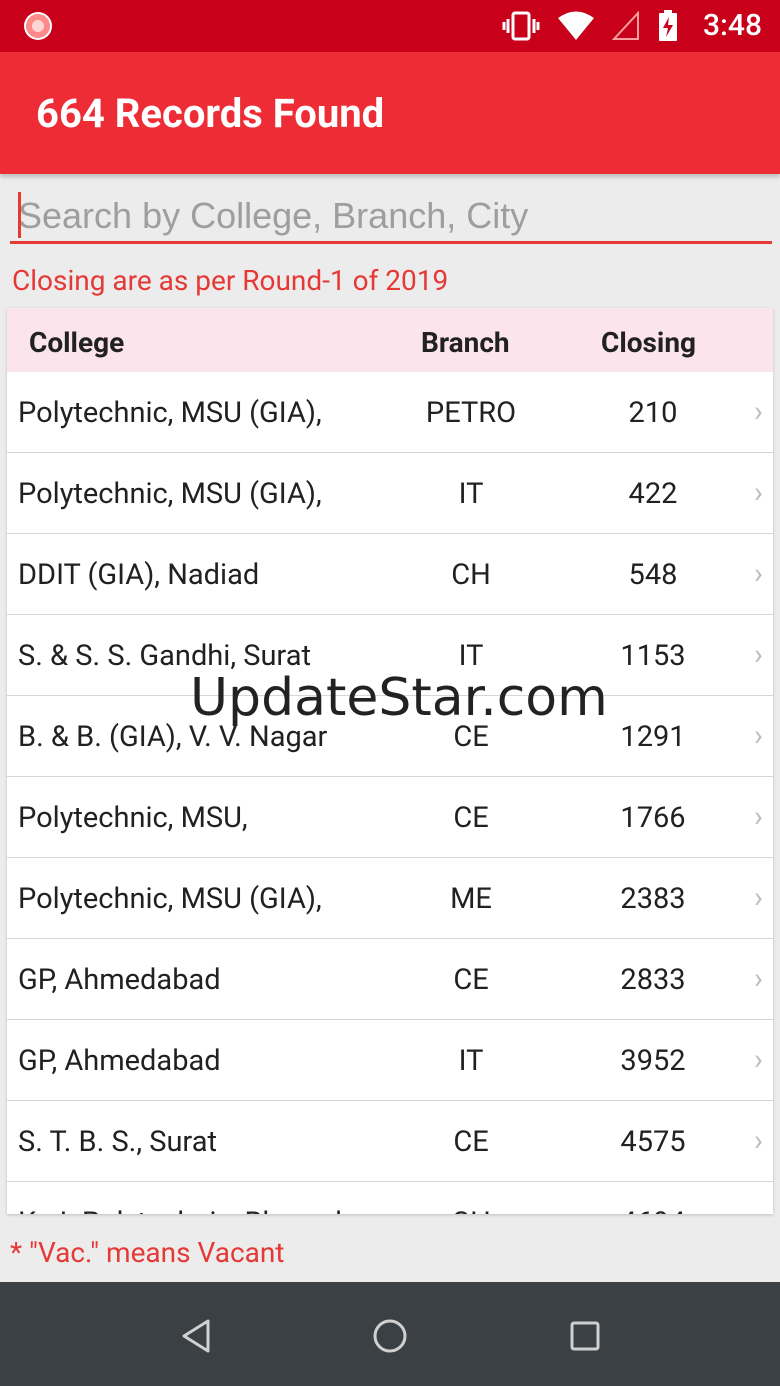 The image size is (780, 1386). What do you see at coordinates (653, 980) in the screenshot?
I see `row-closing: 2833` at bounding box center [653, 980].